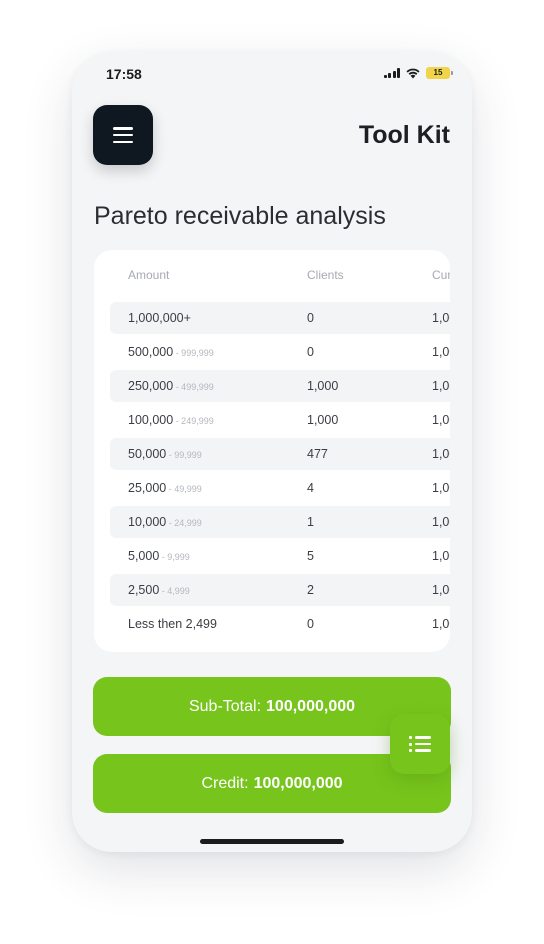 This screenshot has width=544, height=944. Describe the element at coordinates (280, 386) in the screenshot. I see `table-row: 250,000 - 499,999 1,000 1,000` at that location.